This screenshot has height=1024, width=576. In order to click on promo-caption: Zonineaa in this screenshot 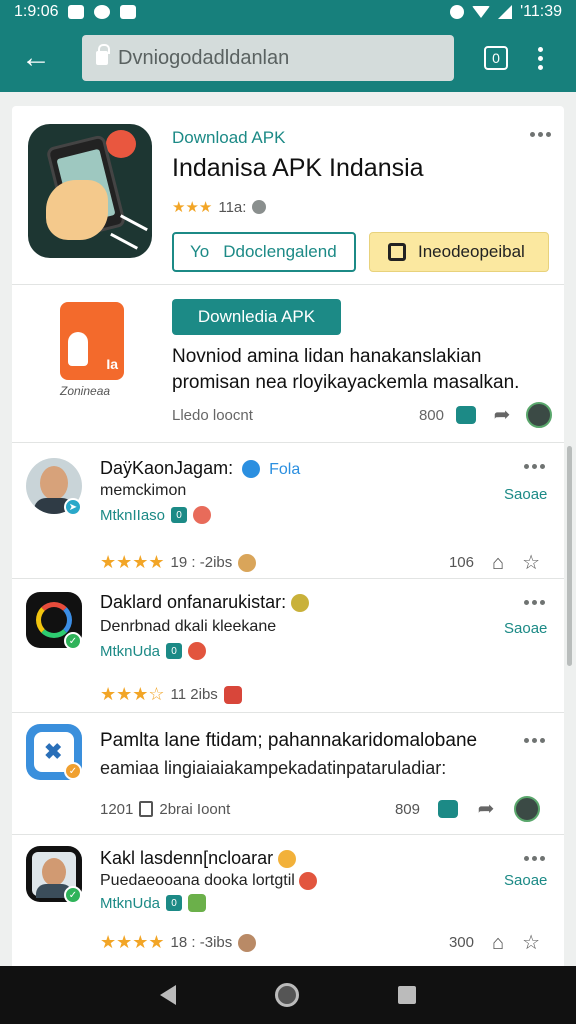, I will do `click(85, 391)`.